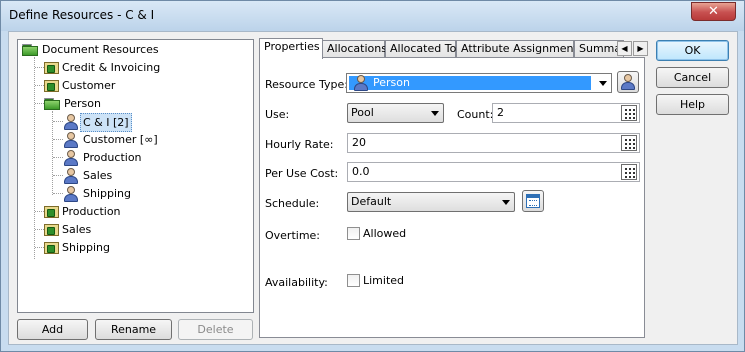 This screenshot has width=745, height=352. Describe the element at coordinates (493, 143) in the screenshot. I see `hourly-rate-field: 20` at that location.